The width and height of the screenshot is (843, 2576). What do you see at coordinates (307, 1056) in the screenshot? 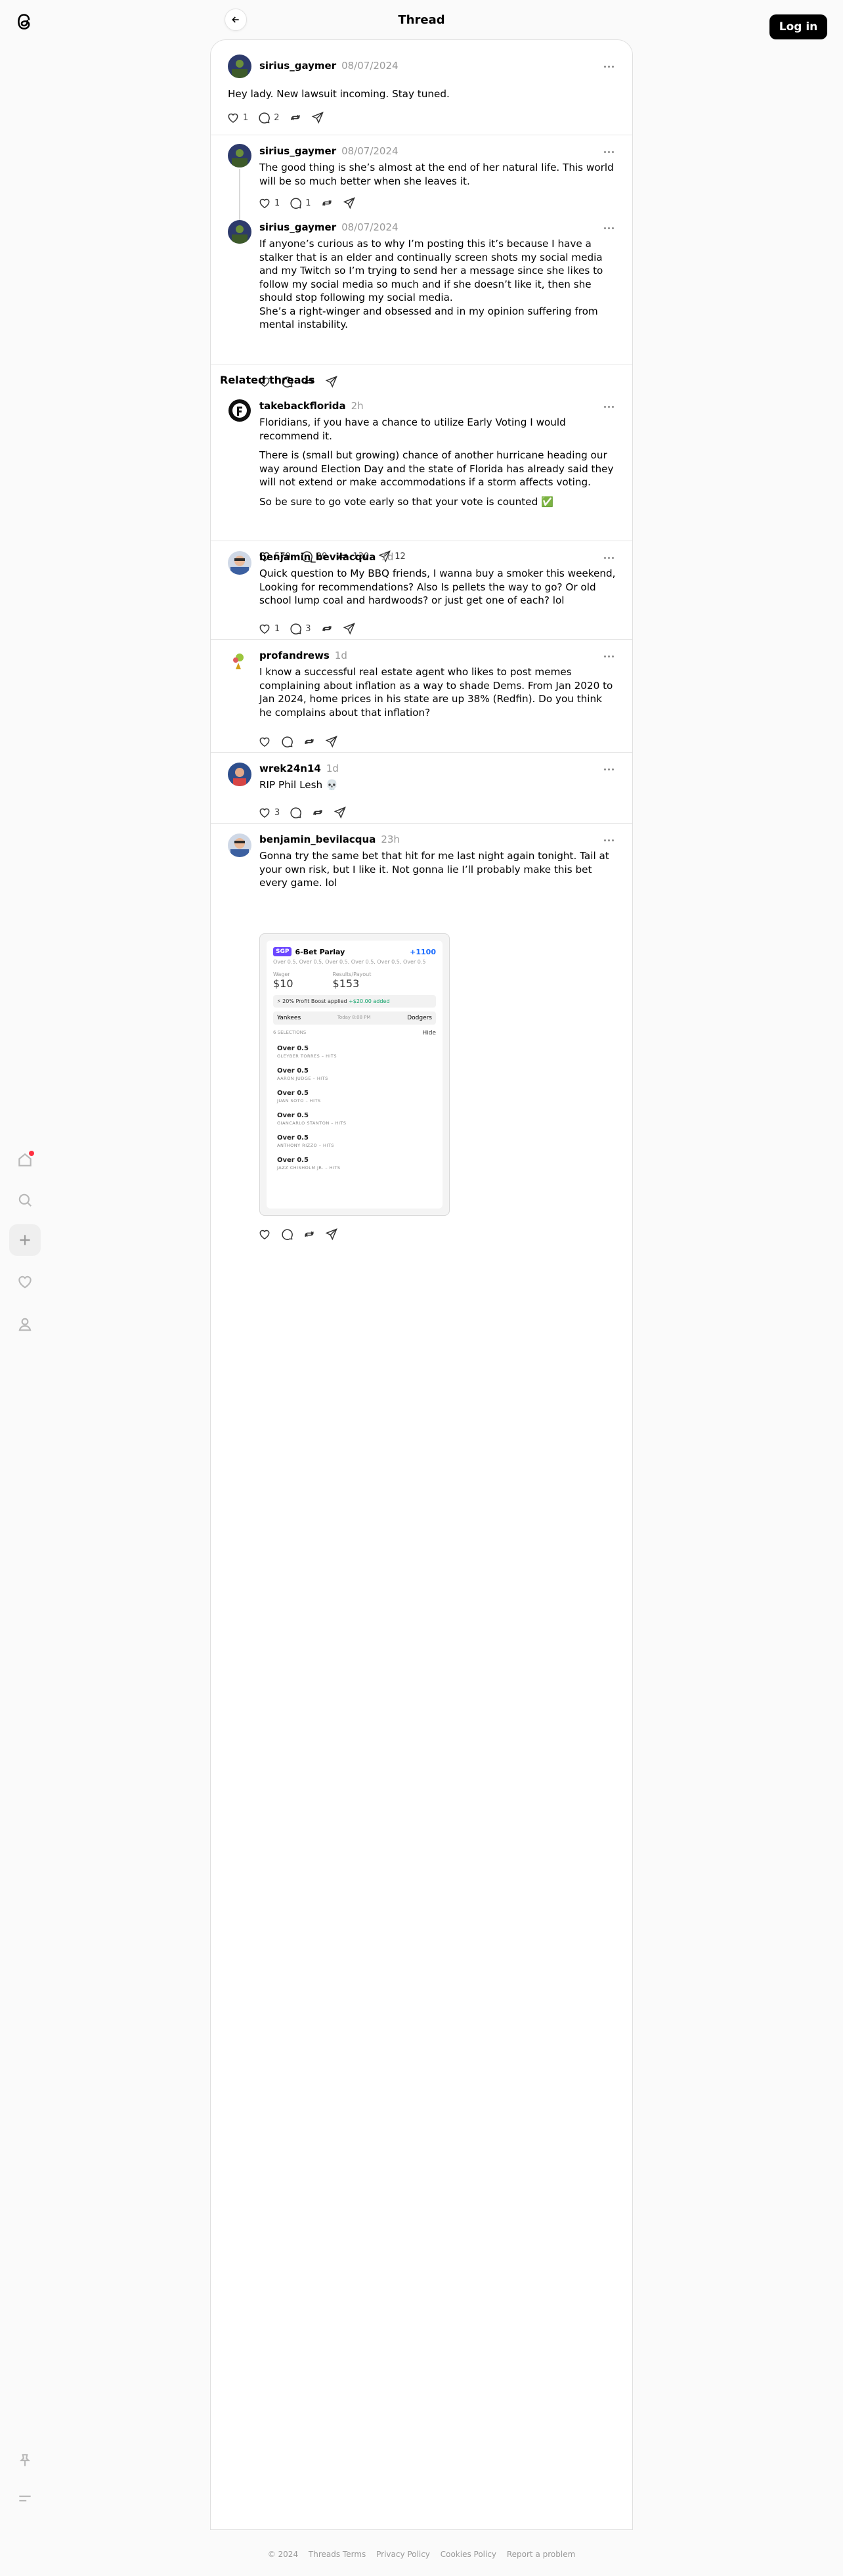
I see `leg-subtitle: GLEYBER TORRES – HITS` at bounding box center [307, 1056].